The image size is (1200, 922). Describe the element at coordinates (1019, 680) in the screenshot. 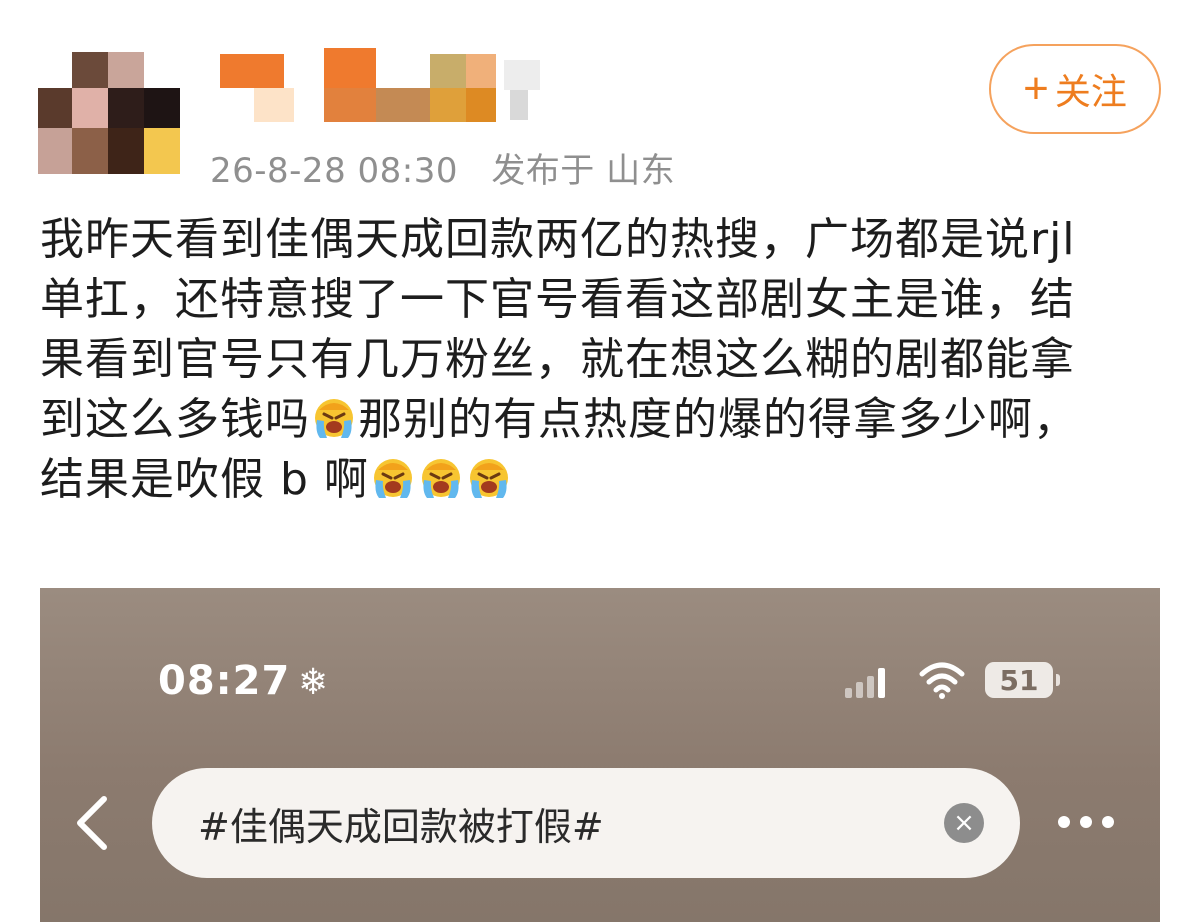

I see `battery-level: 51` at that location.